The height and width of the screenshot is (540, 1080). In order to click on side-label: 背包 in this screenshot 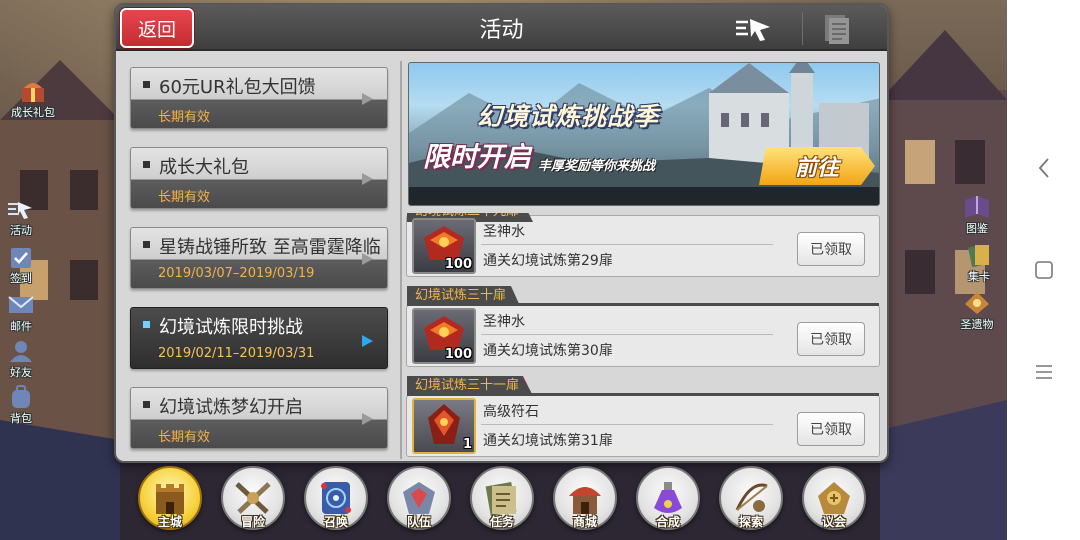, I will do `click(21, 418)`.